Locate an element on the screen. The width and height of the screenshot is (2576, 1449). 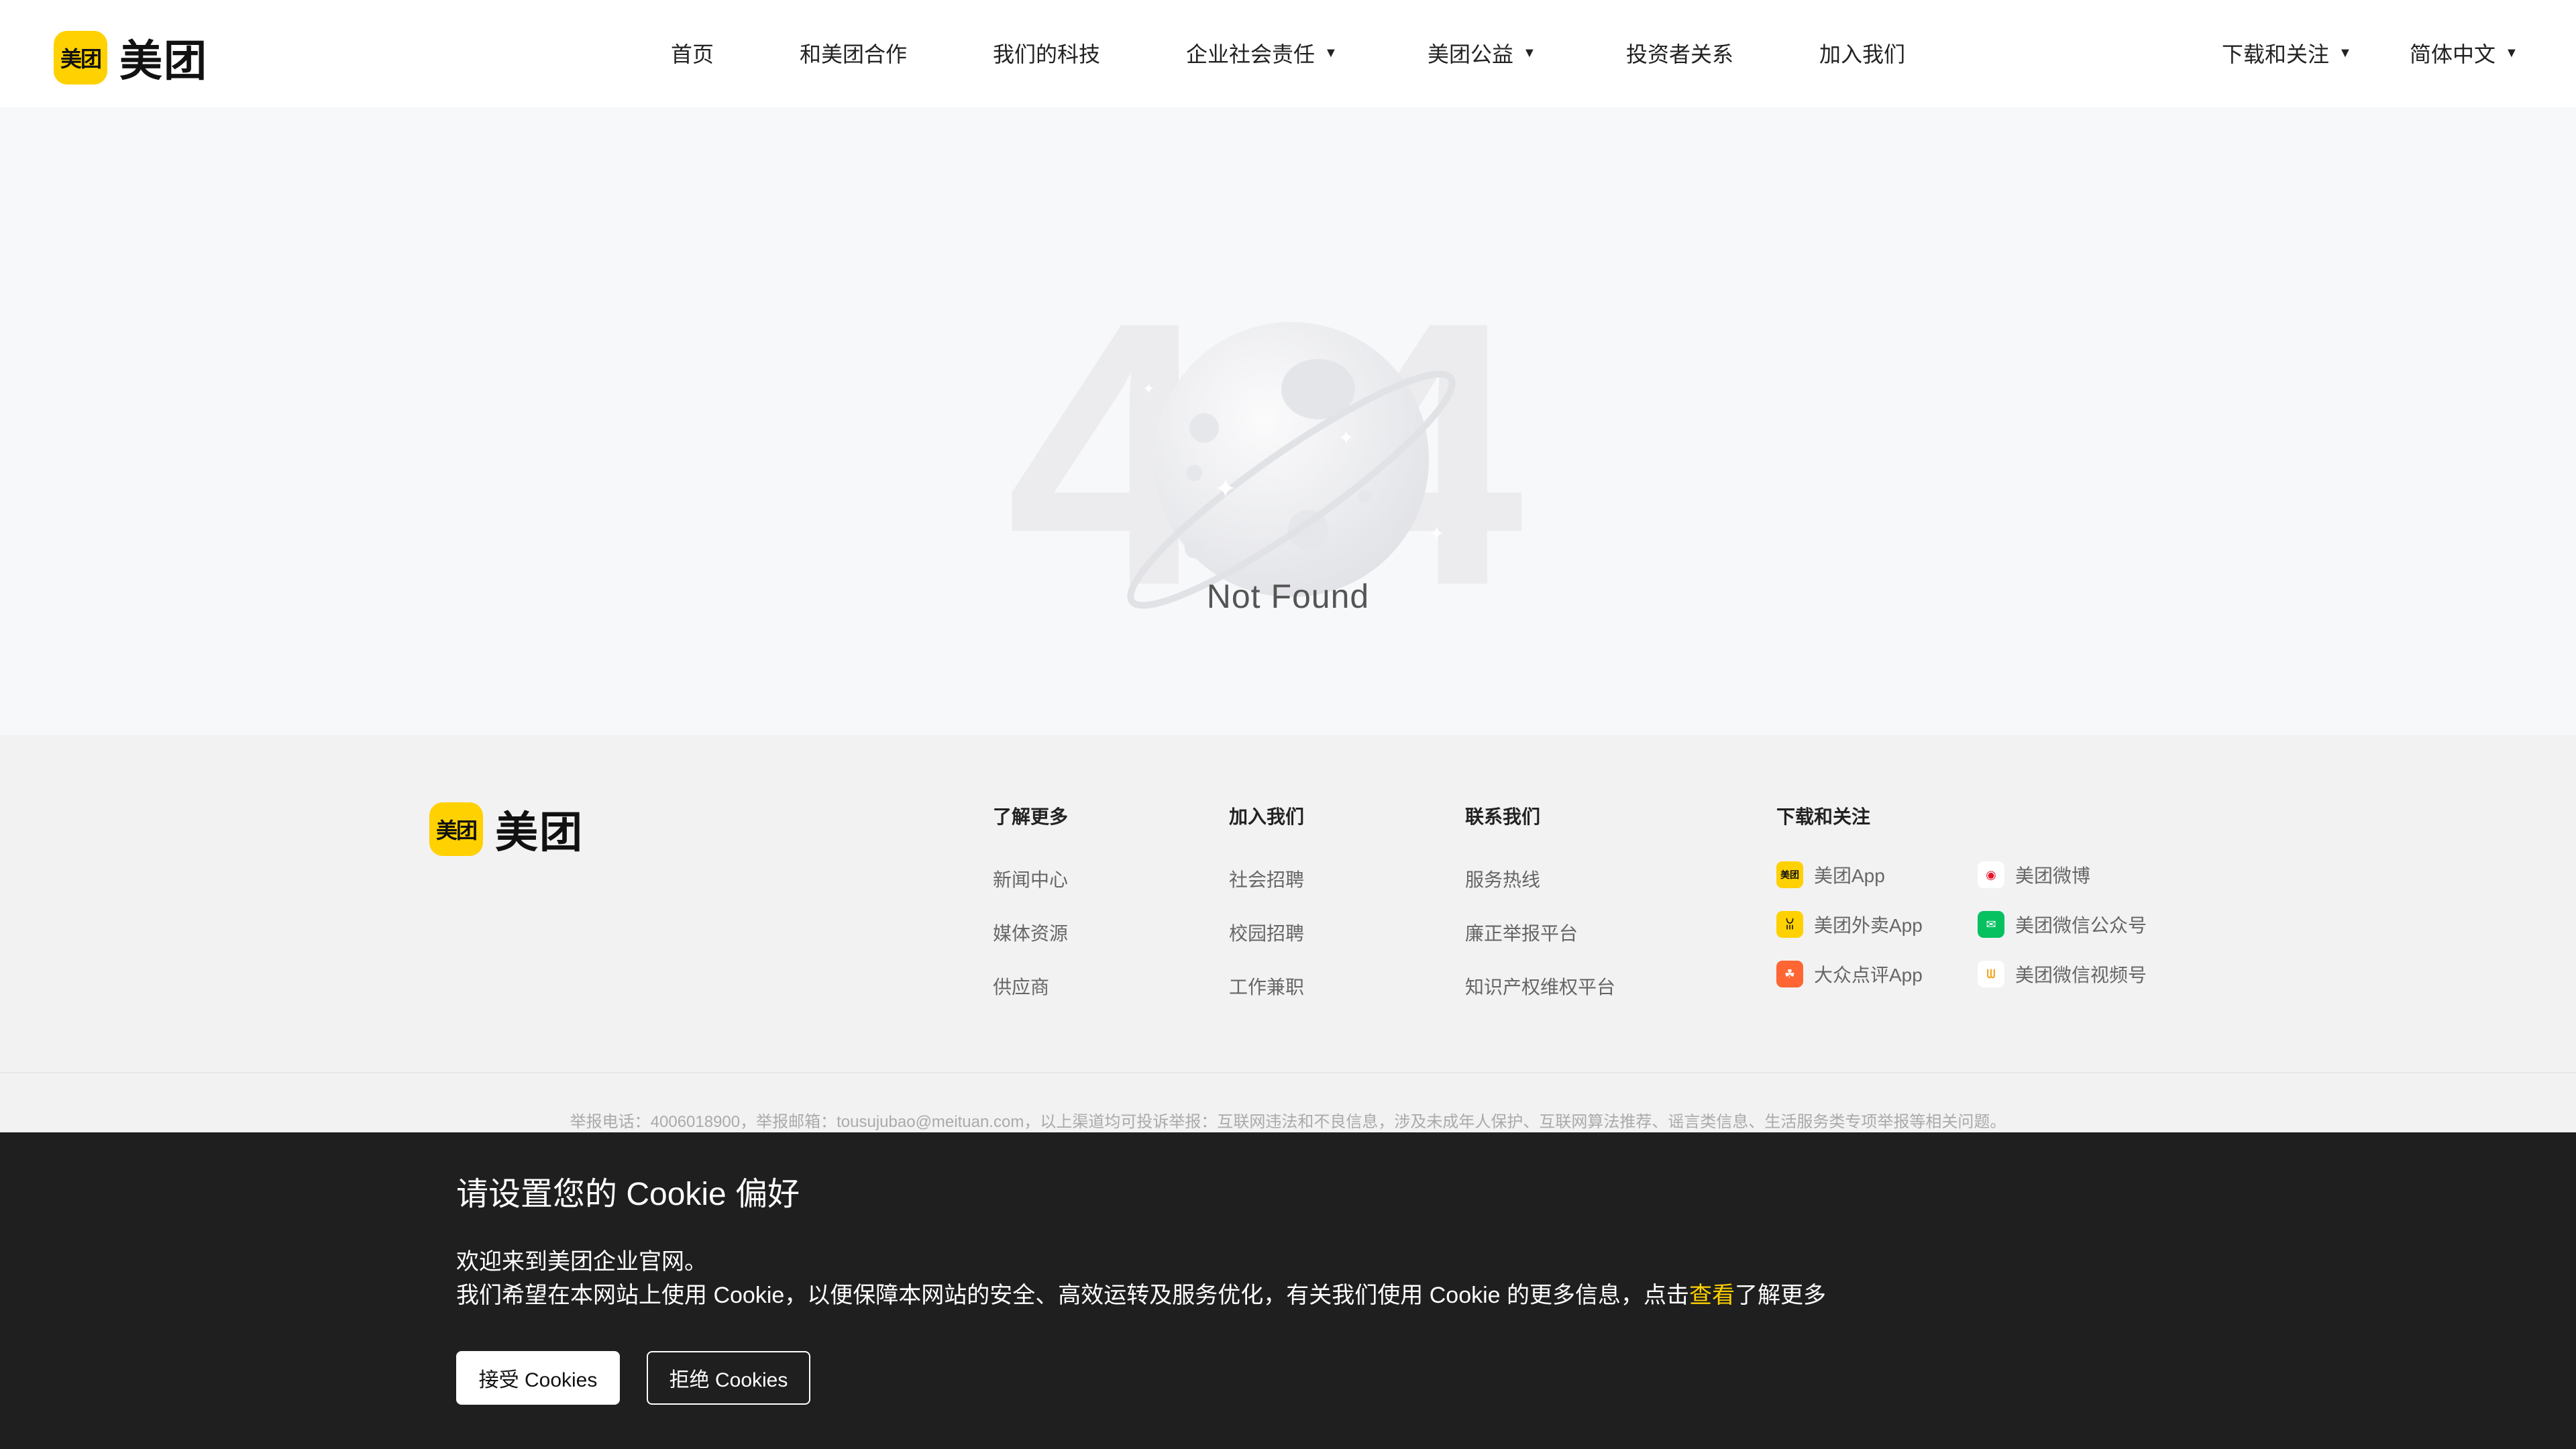
nav-join: 加入我们 is located at coordinates (1862, 53).